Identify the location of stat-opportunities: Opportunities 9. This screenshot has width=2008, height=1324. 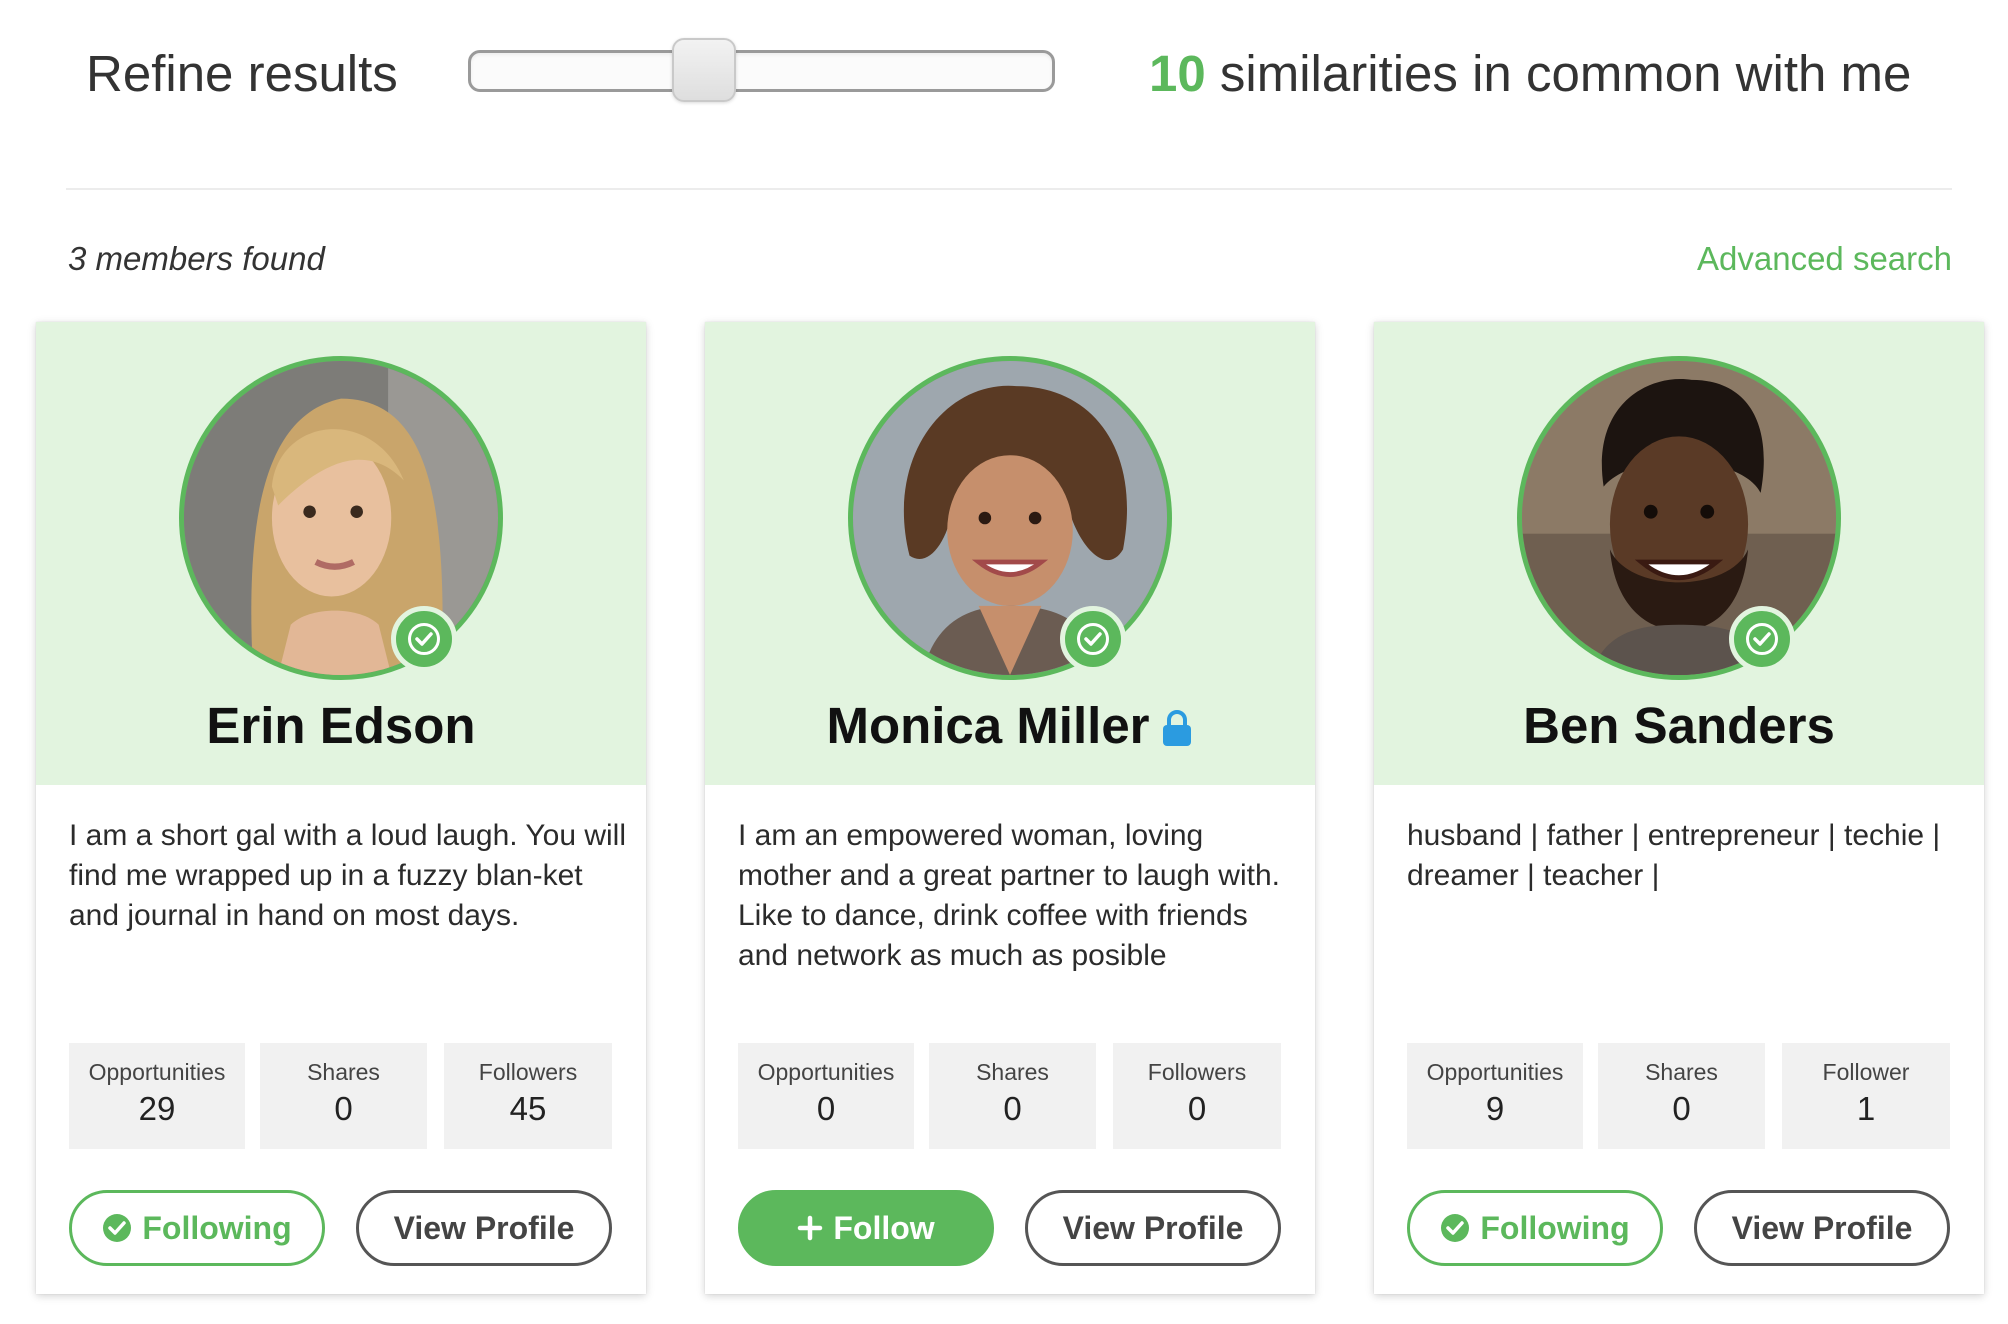
(1495, 1096).